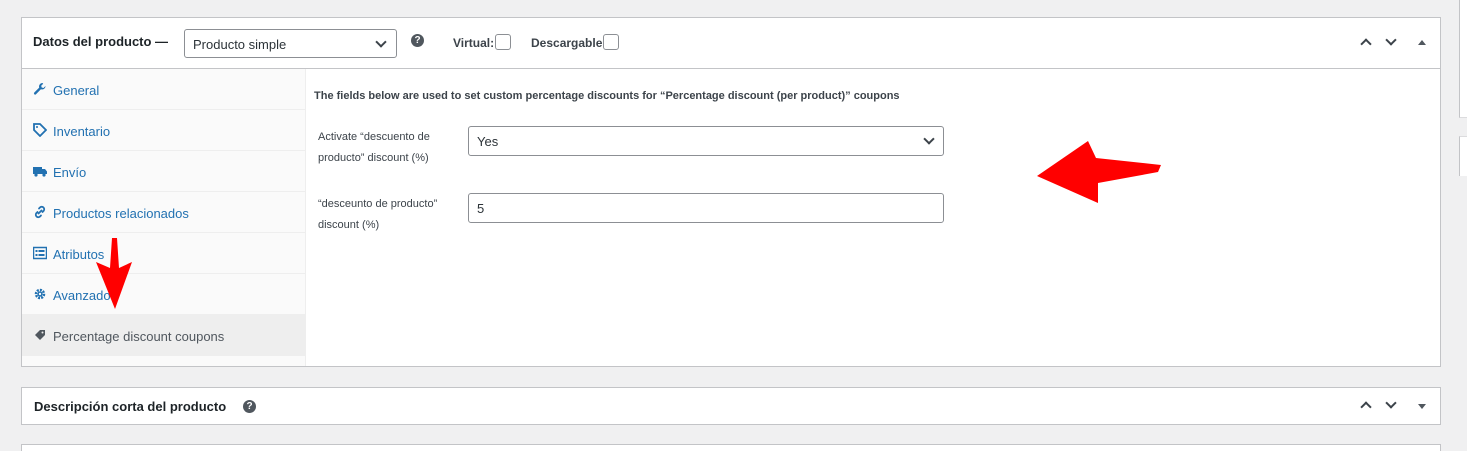 The width and height of the screenshot is (1467, 451). I want to click on wrench-icon, so click(40, 89).